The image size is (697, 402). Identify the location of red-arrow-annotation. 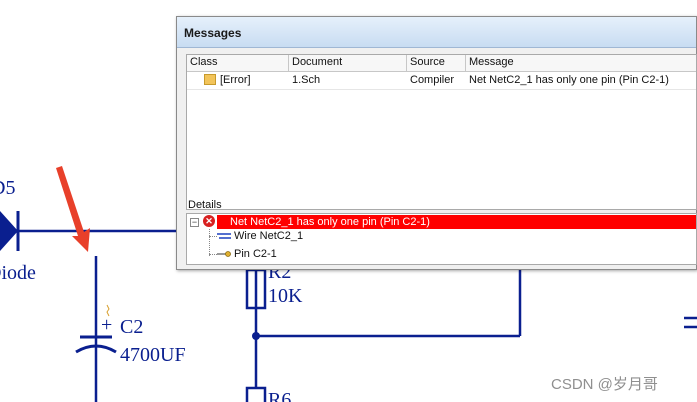
(73, 209).